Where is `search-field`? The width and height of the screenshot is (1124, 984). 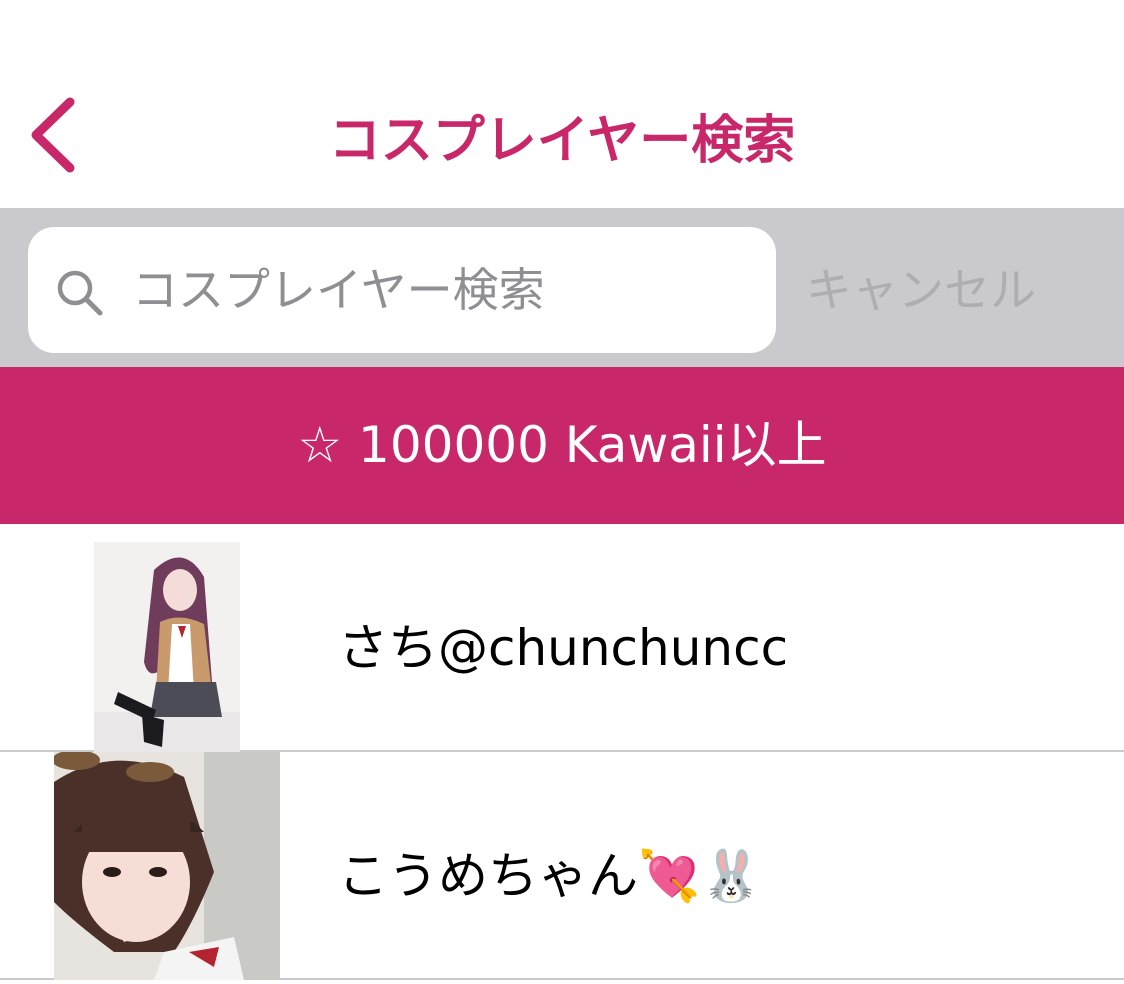 search-field is located at coordinates (402, 290).